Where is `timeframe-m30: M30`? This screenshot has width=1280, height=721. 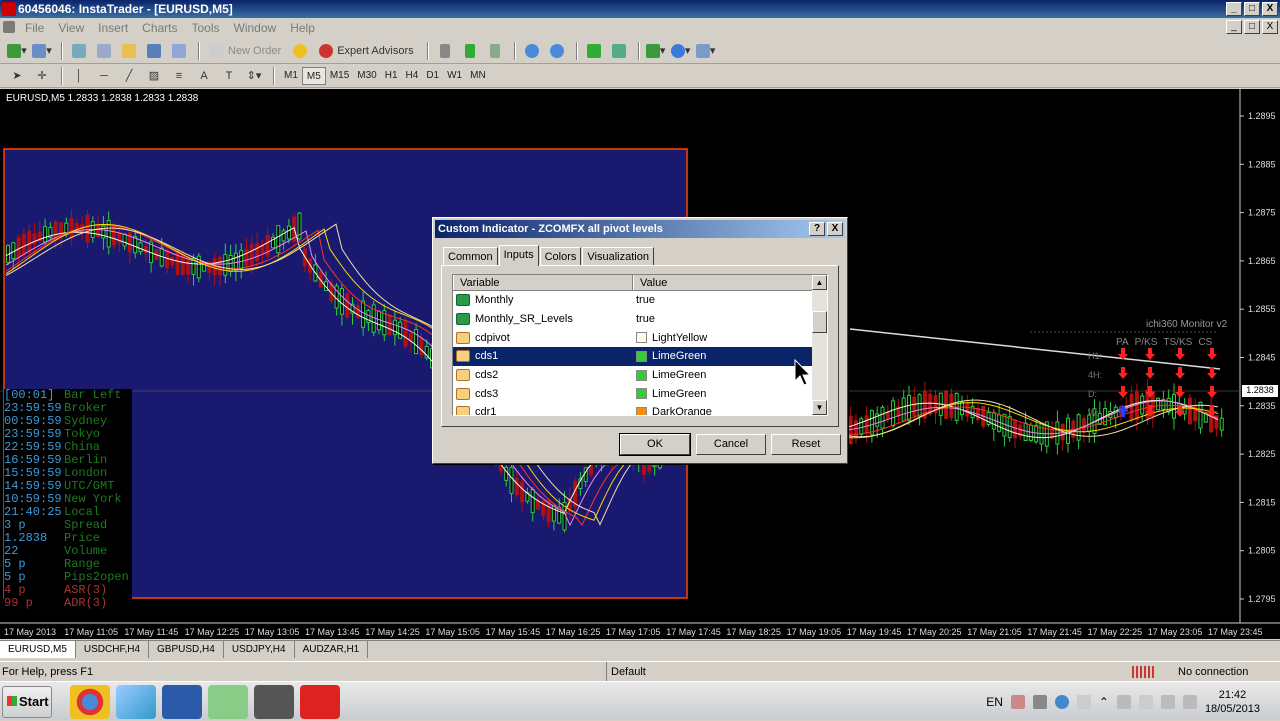 timeframe-m30: M30 is located at coordinates (366, 76).